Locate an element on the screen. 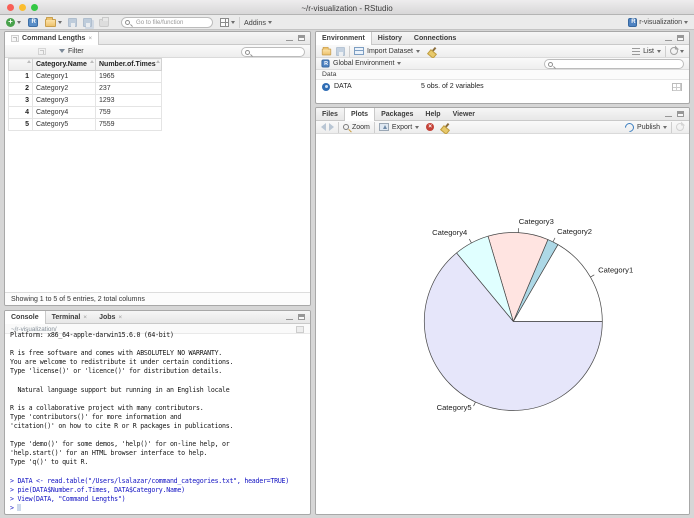 This screenshot has width=694, height=518. previous-plot-icon is located at coordinates (323, 127).